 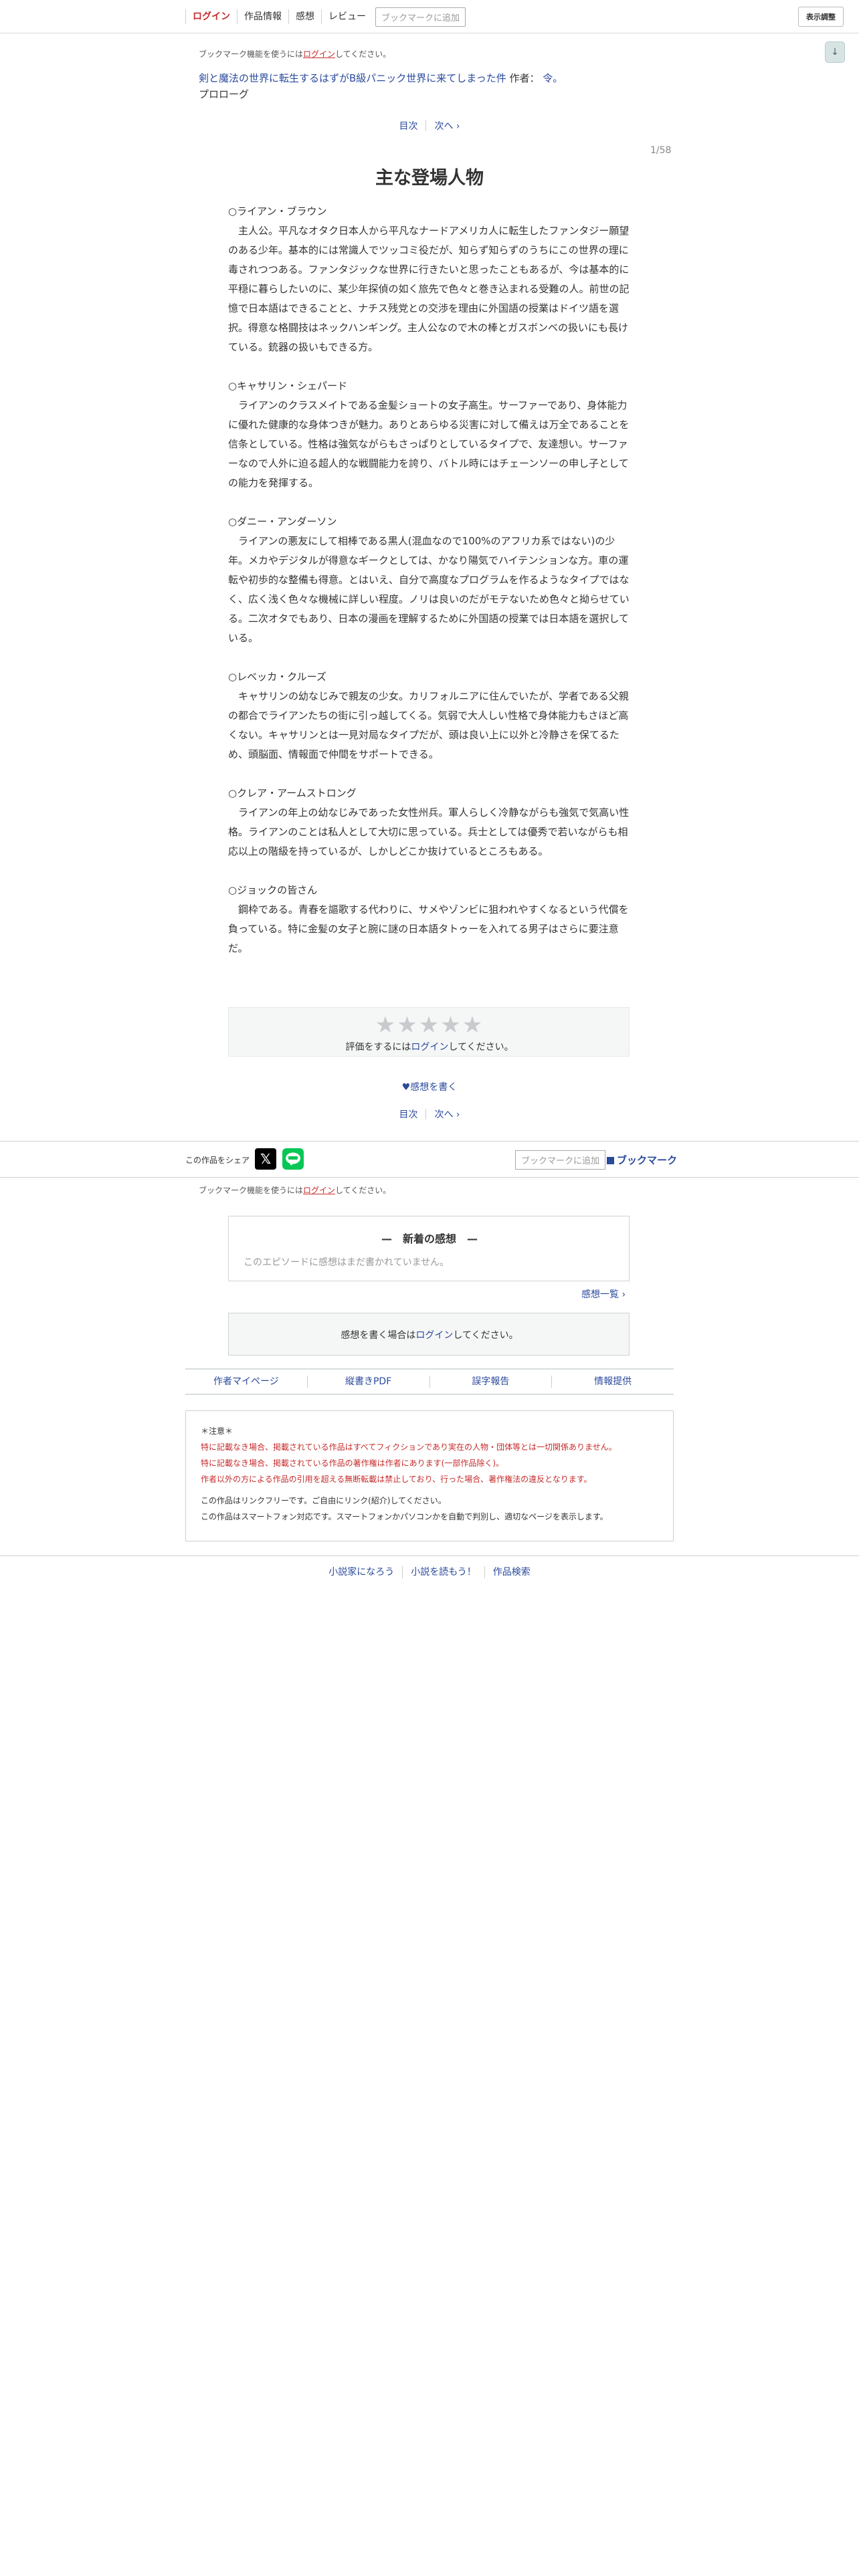 What do you see at coordinates (512, 1572) in the screenshot?
I see `search-link: 作品検索` at bounding box center [512, 1572].